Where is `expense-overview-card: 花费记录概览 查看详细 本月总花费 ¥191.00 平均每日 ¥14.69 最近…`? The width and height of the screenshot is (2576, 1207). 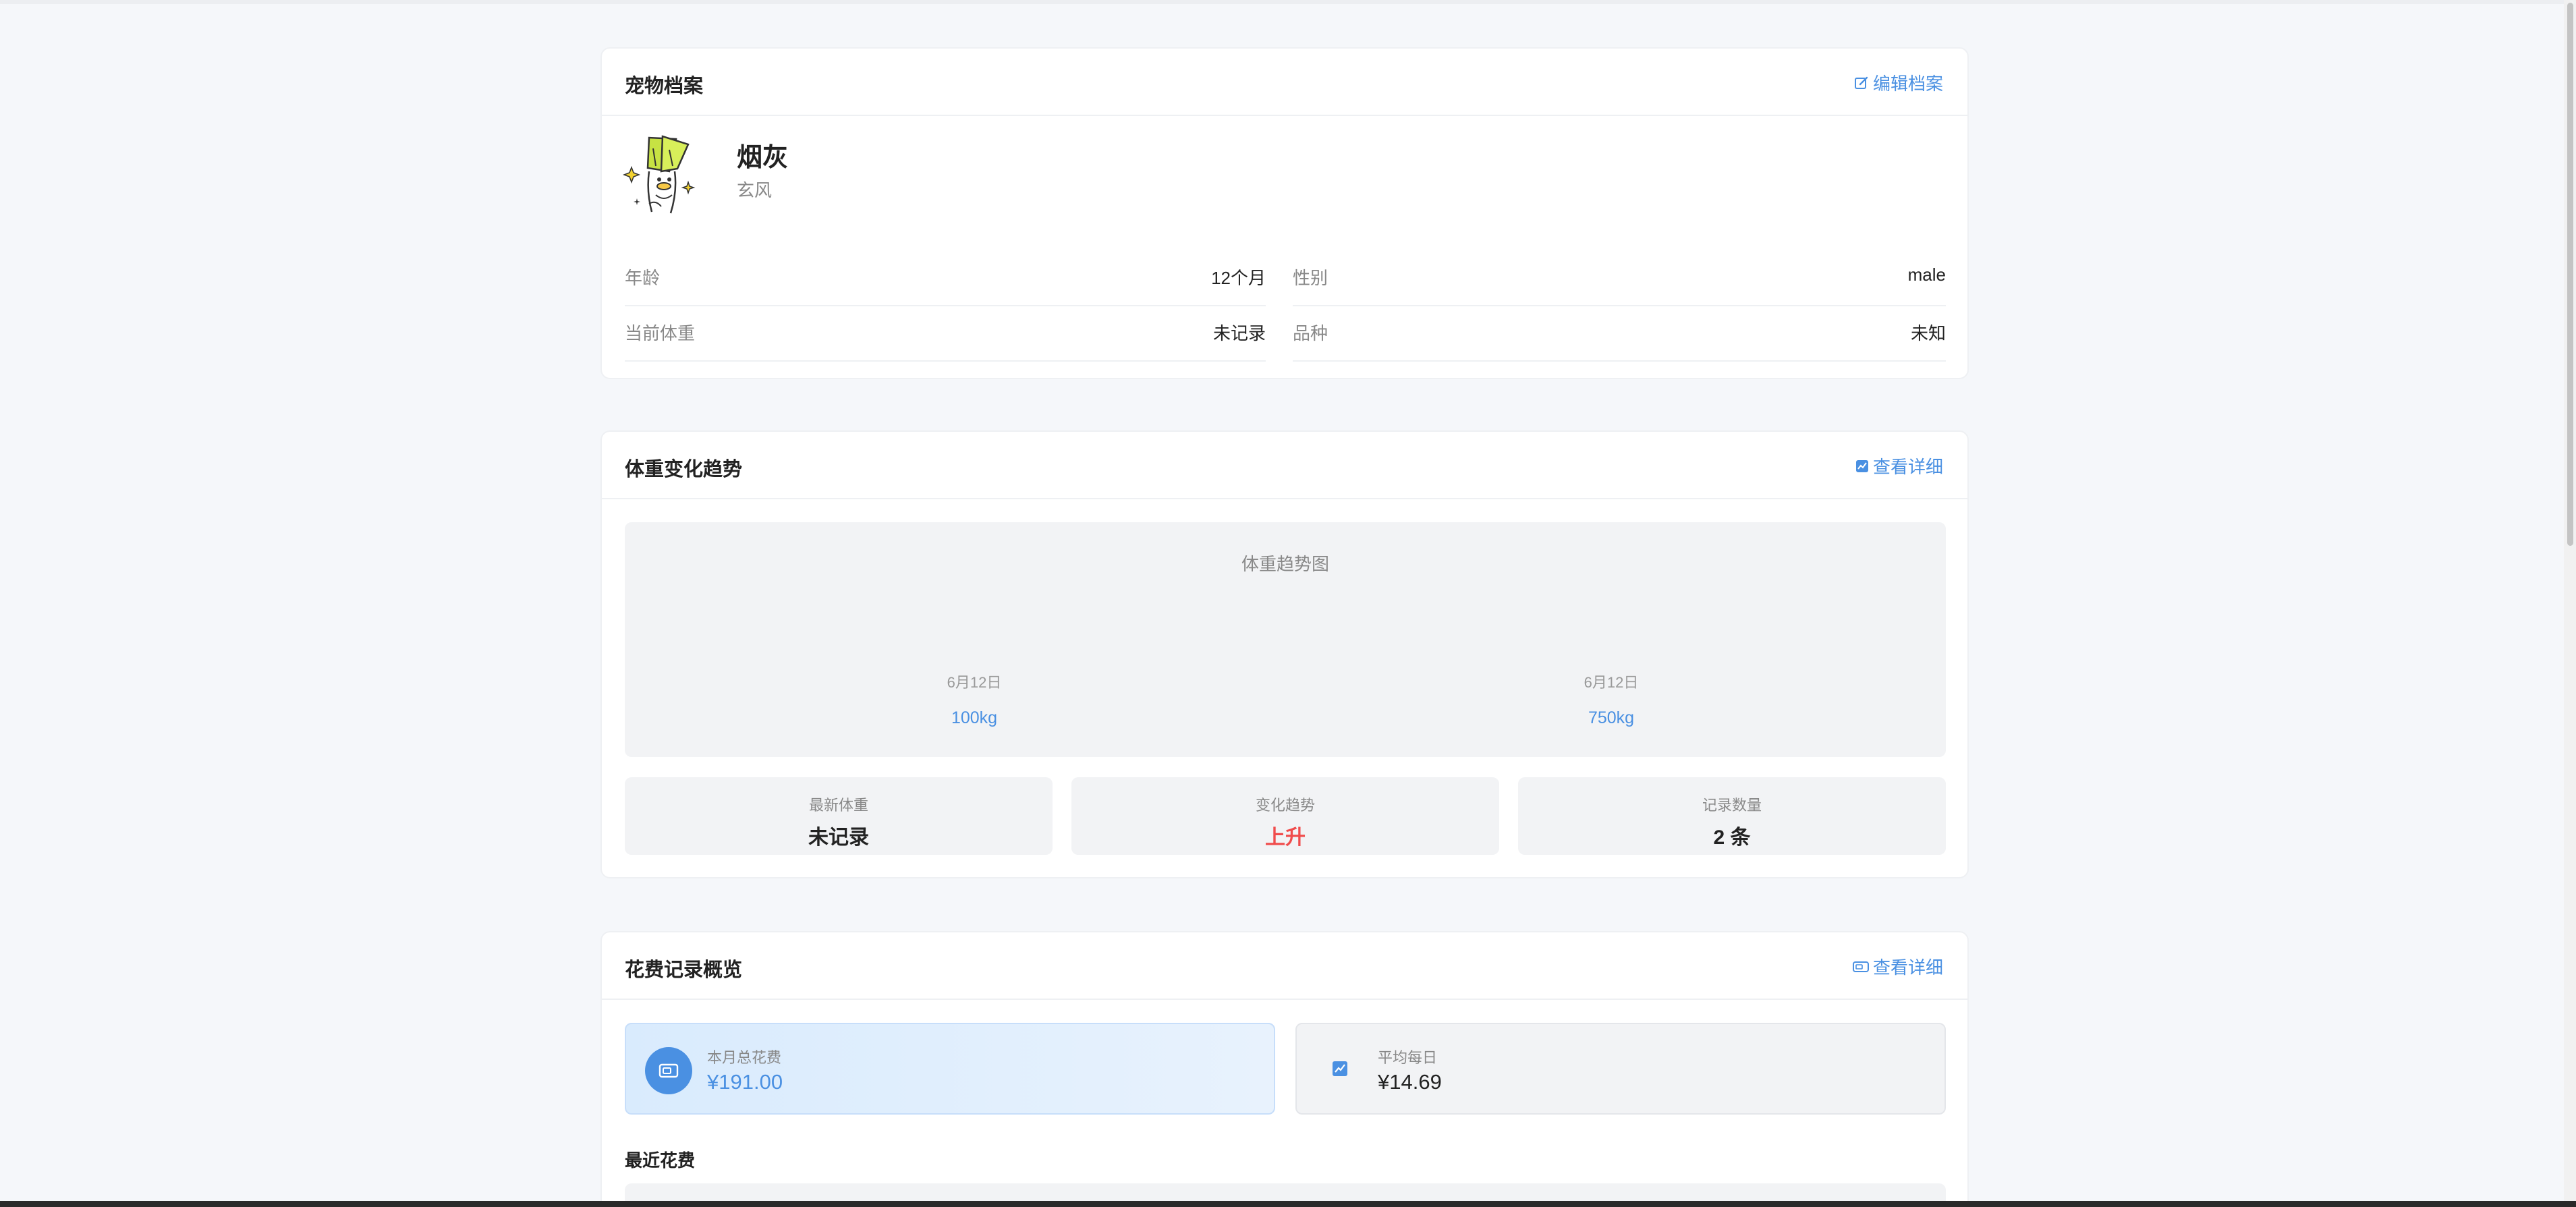
expense-overview-card: 花费记录概览 查看详细 本月总花费 ¥191.00 平均每日 ¥14.69 最近… is located at coordinates (1284, 1069).